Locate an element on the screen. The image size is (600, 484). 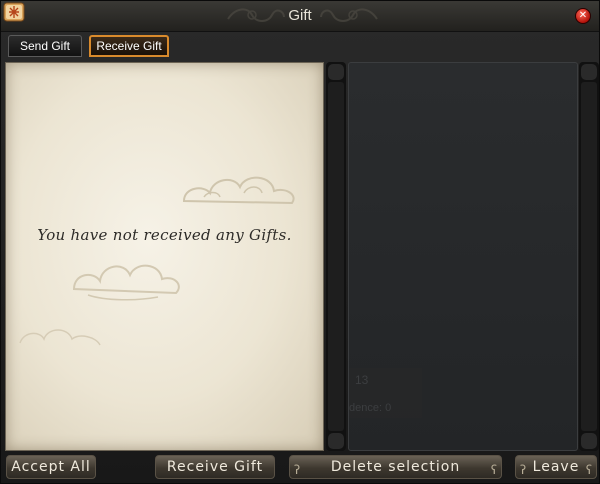
delete-selection-button: ʔ Delete selection ʕ is located at coordinates (395, 467).